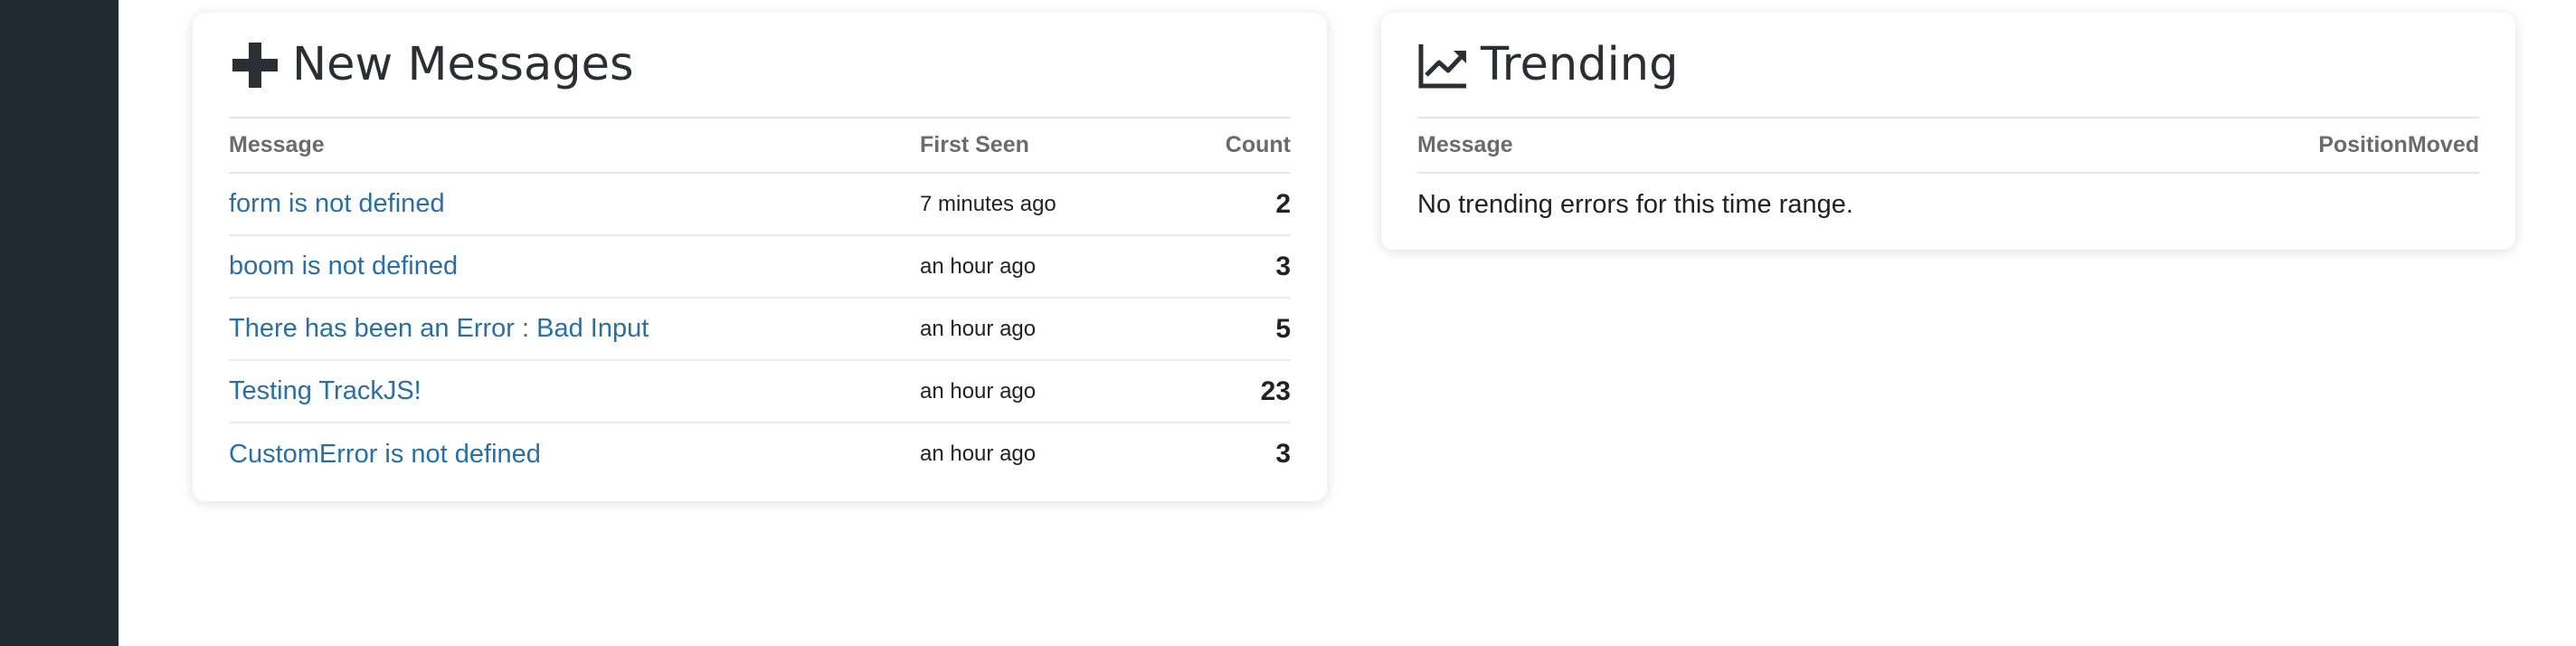  Describe the element at coordinates (760, 454) in the screenshot. I see `table-row: CustomError is not defined an hour ago 3` at that location.